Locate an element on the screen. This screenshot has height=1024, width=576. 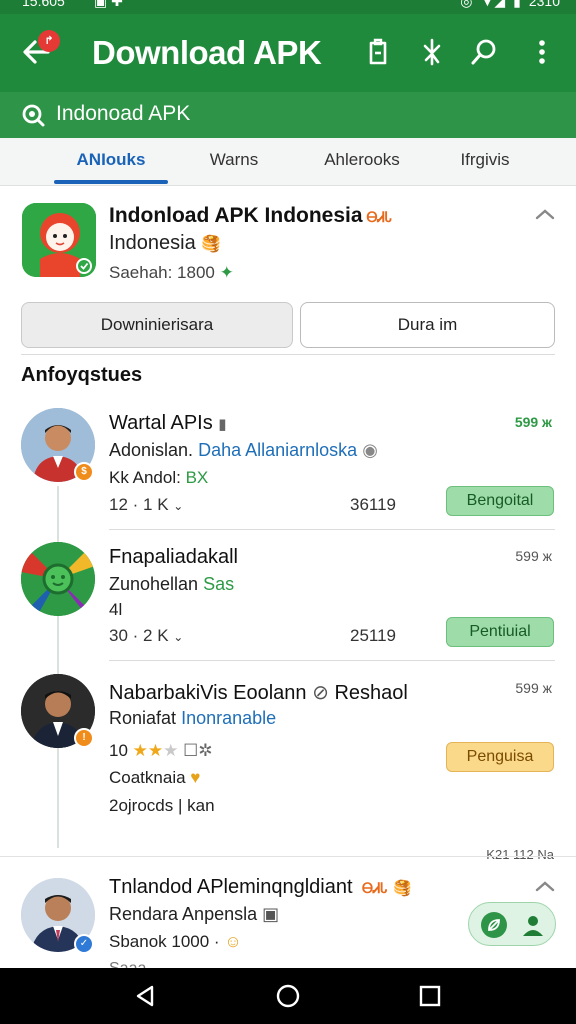
search-bar: Indonoad APK is located at coordinates (288, 115).